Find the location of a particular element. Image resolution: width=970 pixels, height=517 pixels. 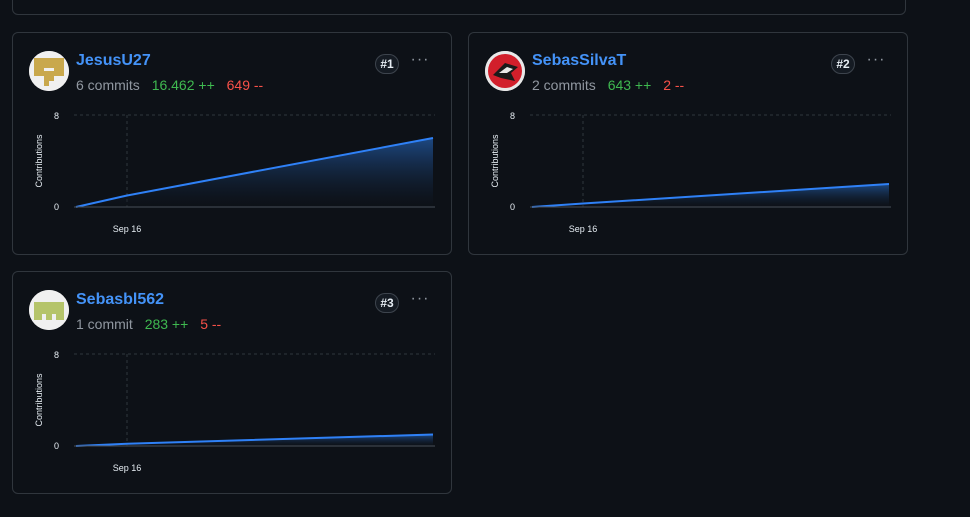

contributor-username: JesusU27 is located at coordinates (113, 61).